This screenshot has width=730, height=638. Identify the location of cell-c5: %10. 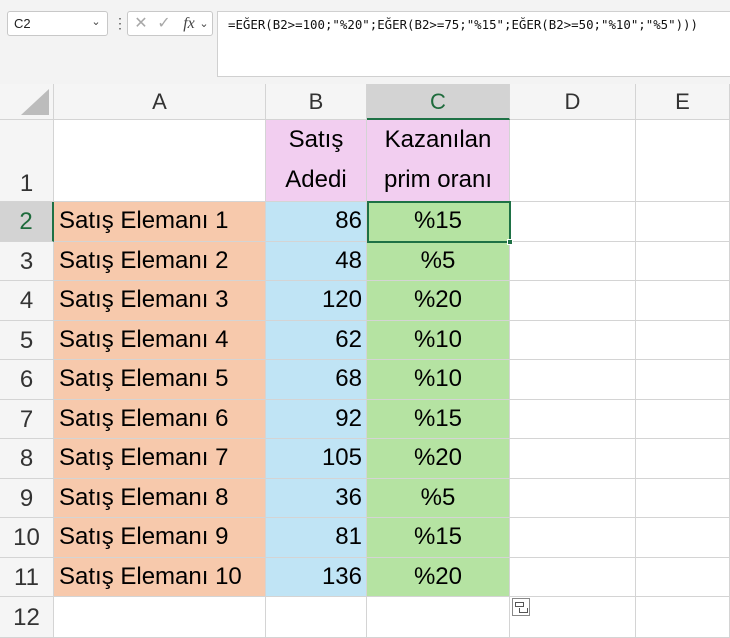
(438, 340).